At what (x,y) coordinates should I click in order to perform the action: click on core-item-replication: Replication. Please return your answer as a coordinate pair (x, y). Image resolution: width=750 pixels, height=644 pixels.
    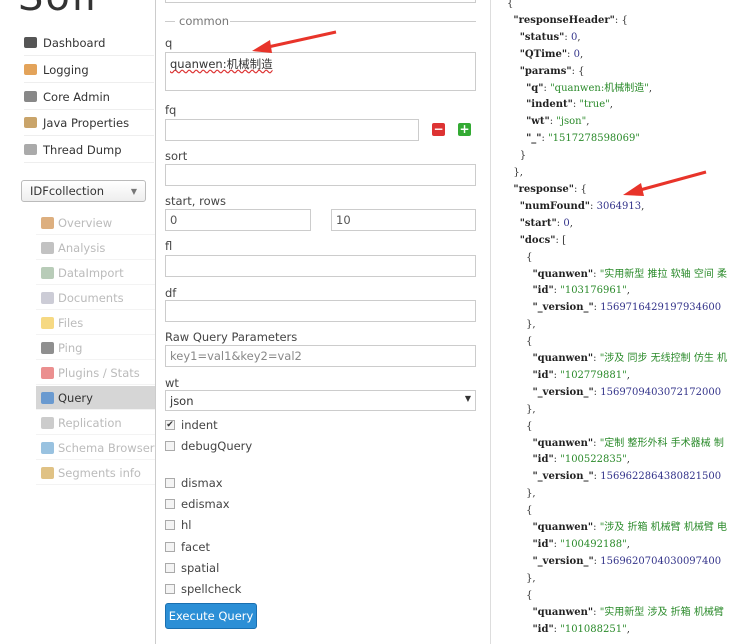
    Looking at the image, I should click on (95, 423).